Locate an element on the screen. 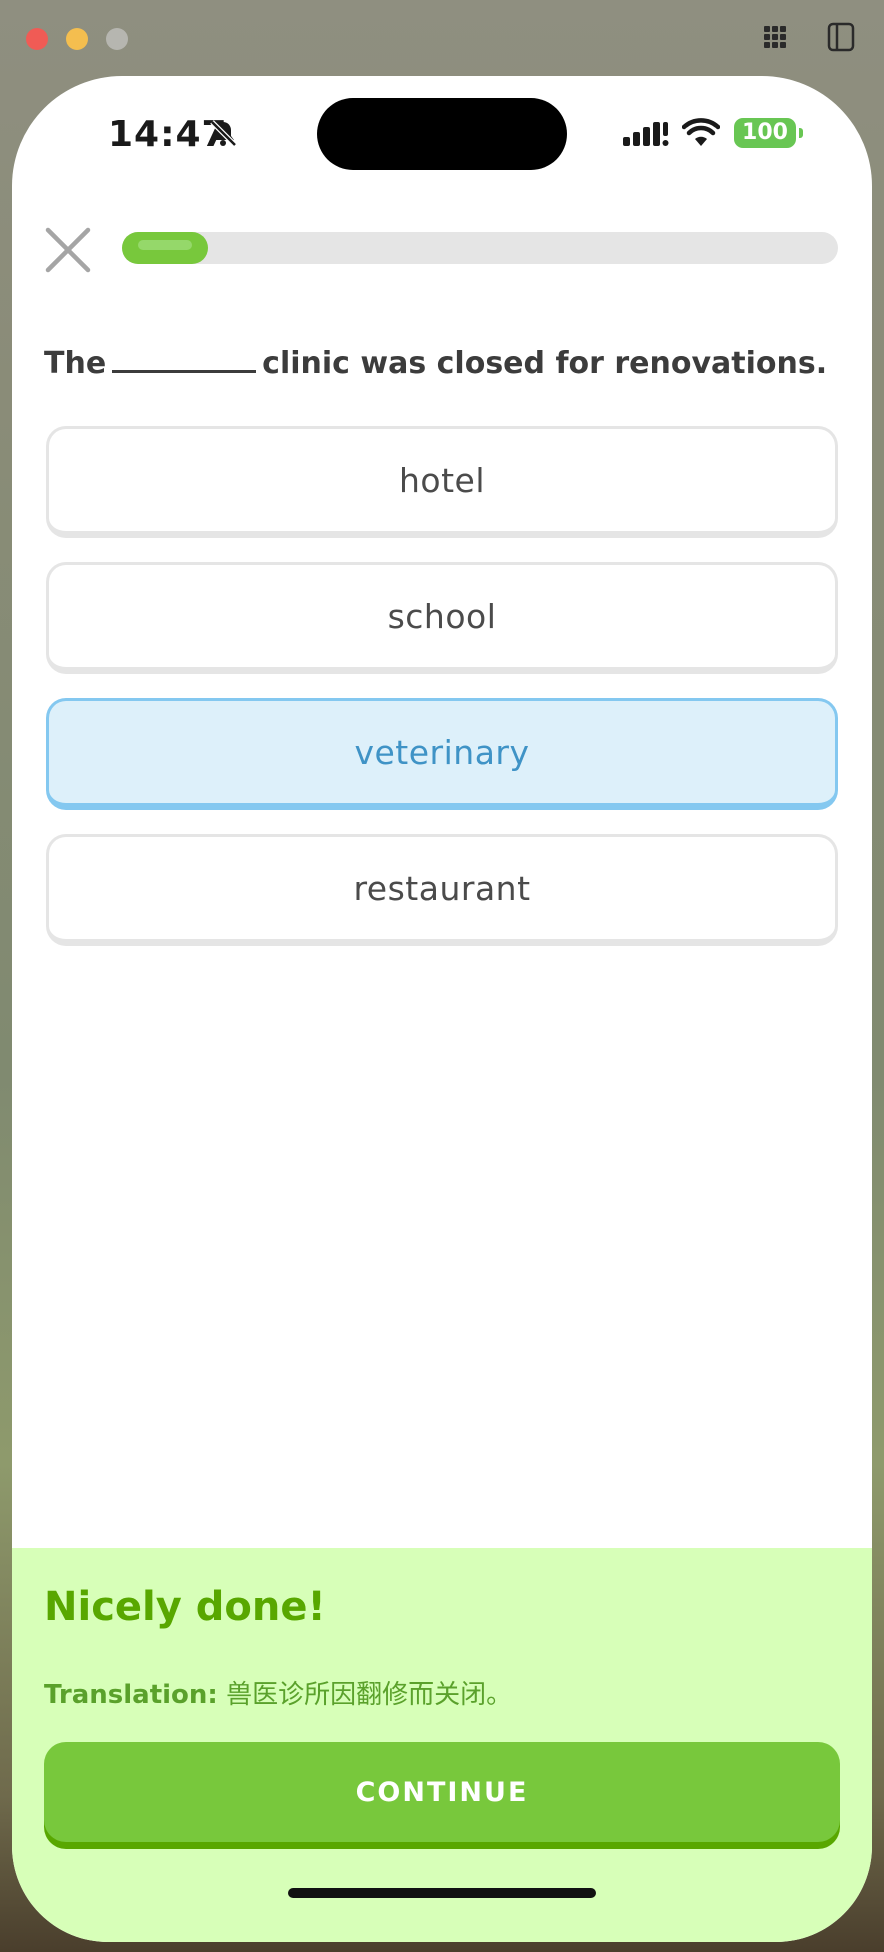  progress-shine is located at coordinates (165, 245).